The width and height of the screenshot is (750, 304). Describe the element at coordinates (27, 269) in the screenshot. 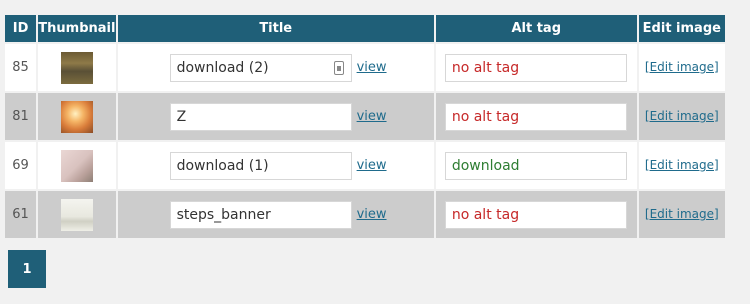

I see `pagination-page-button: 1` at that location.